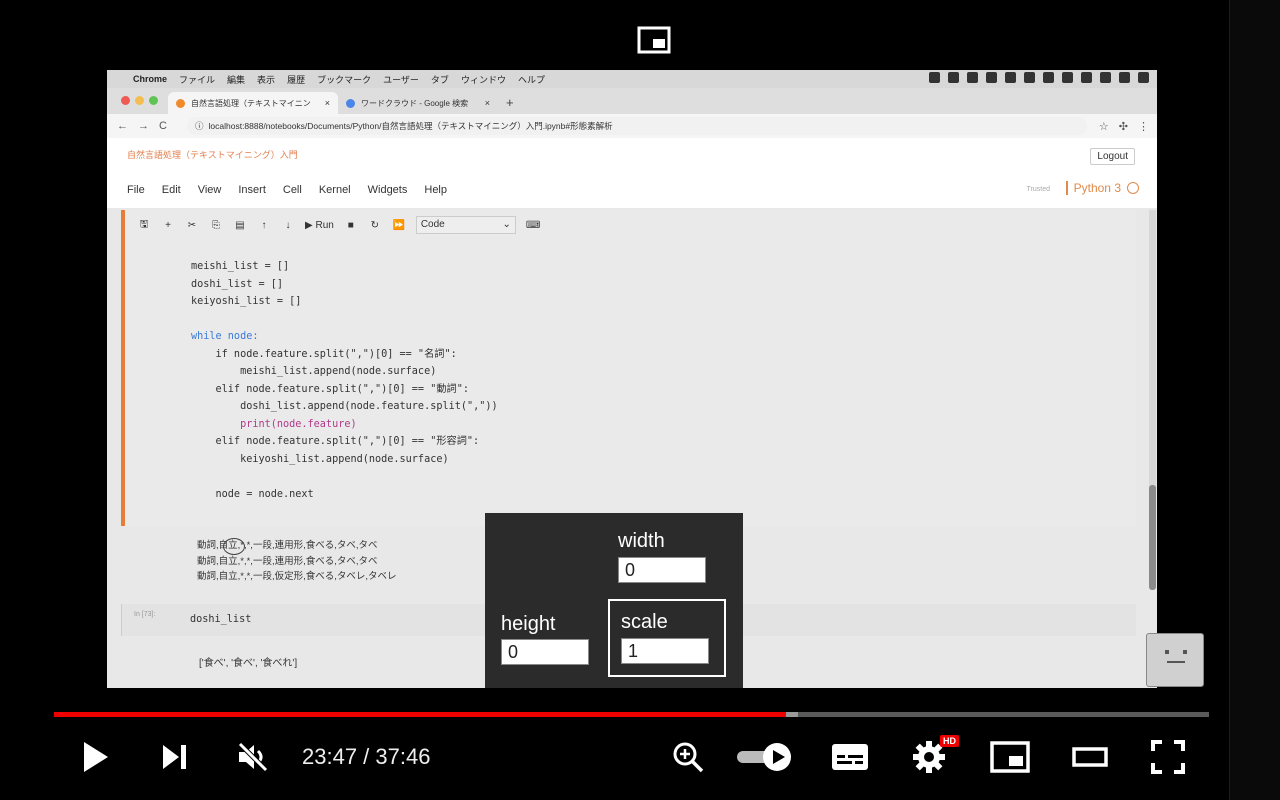 This screenshot has width=1280, height=800. I want to click on restart-icon: ↻, so click(375, 225).